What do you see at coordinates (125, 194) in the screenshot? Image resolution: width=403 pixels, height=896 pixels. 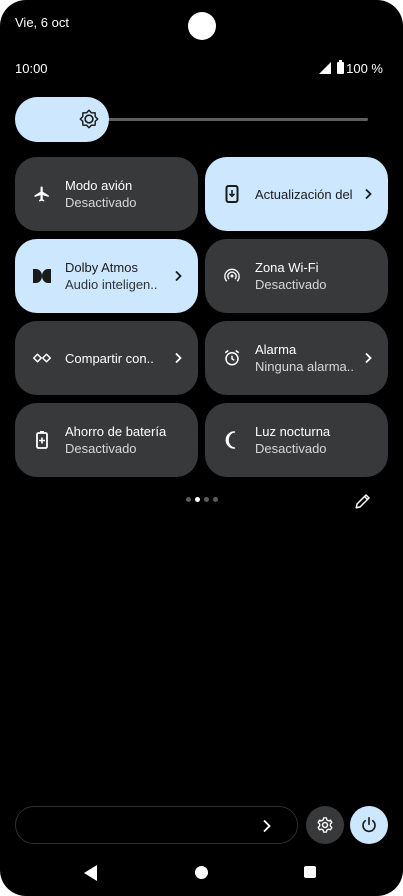 I see `tile-text: Modo avión Desactivado` at bounding box center [125, 194].